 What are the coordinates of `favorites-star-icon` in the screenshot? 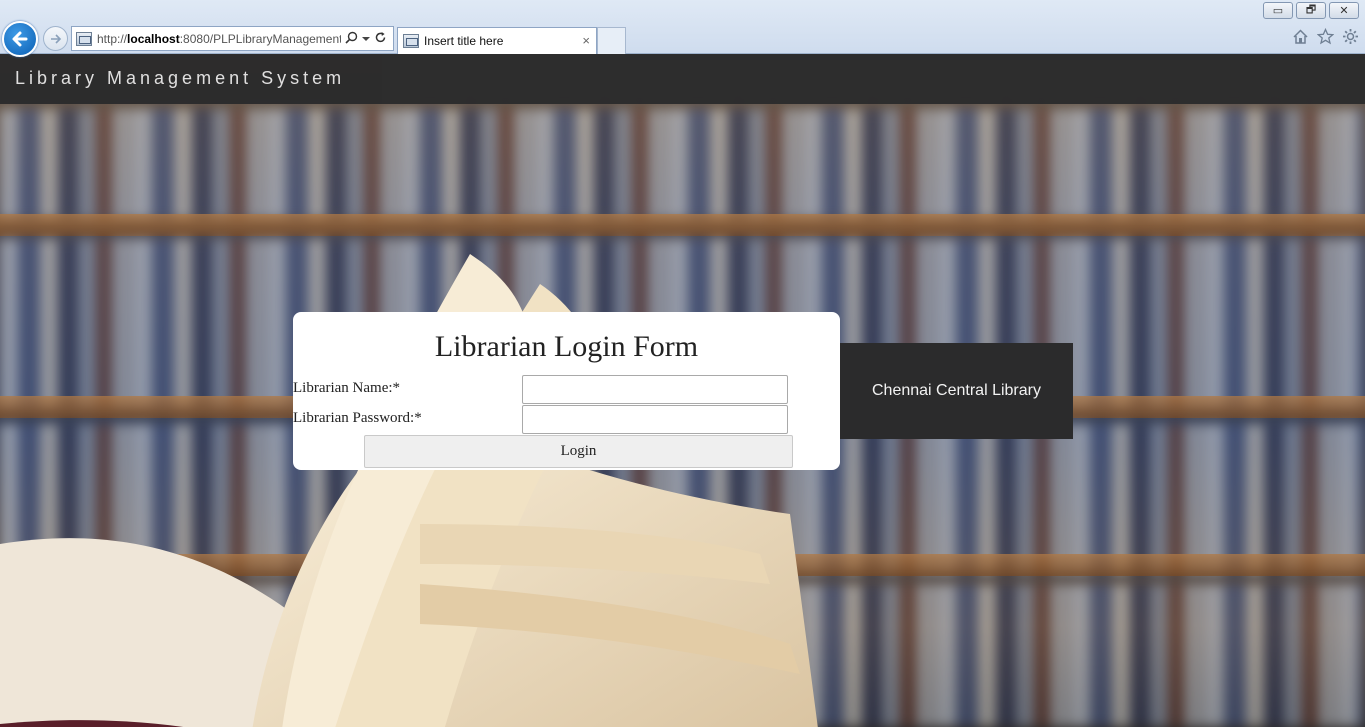 It's located at (1325, 36).